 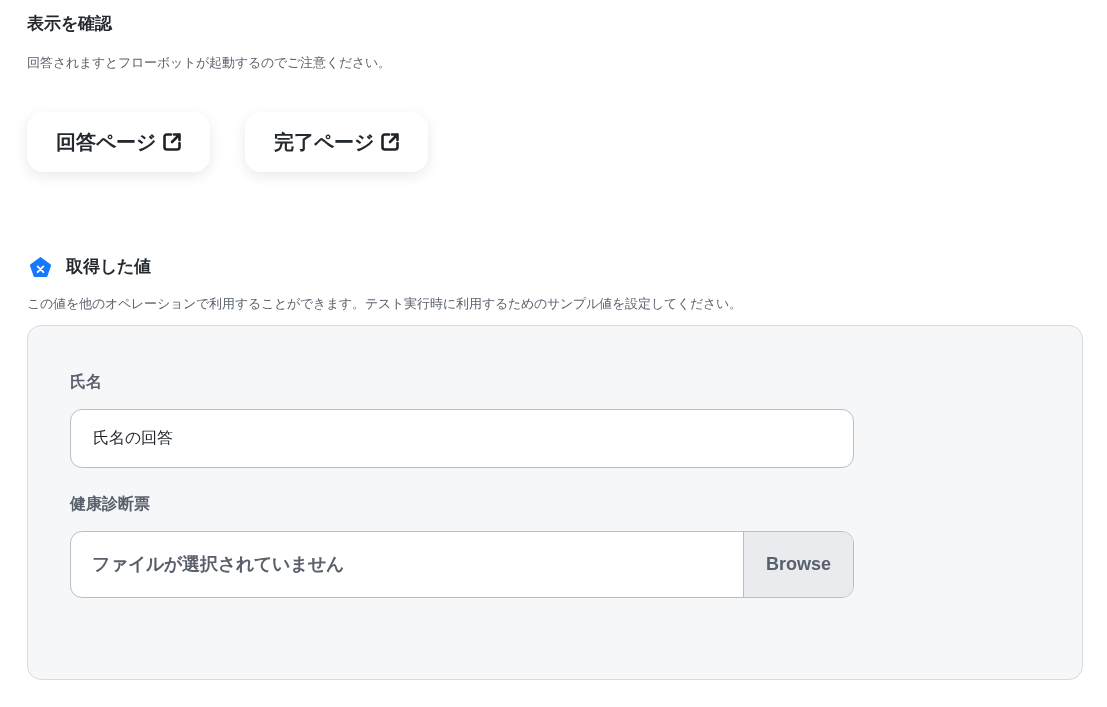 I want to click on page-link-button: 回答ページ, so click(x=118, y=142).